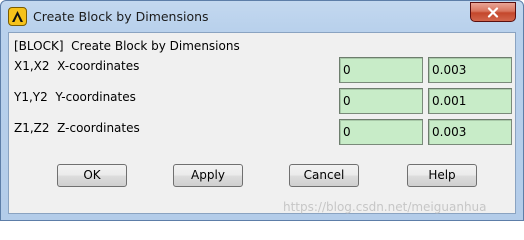 The image size is (524, 240). I want to click on watermark-text: https://blog.csdn.net/meiguanhua, so click(385, 207).